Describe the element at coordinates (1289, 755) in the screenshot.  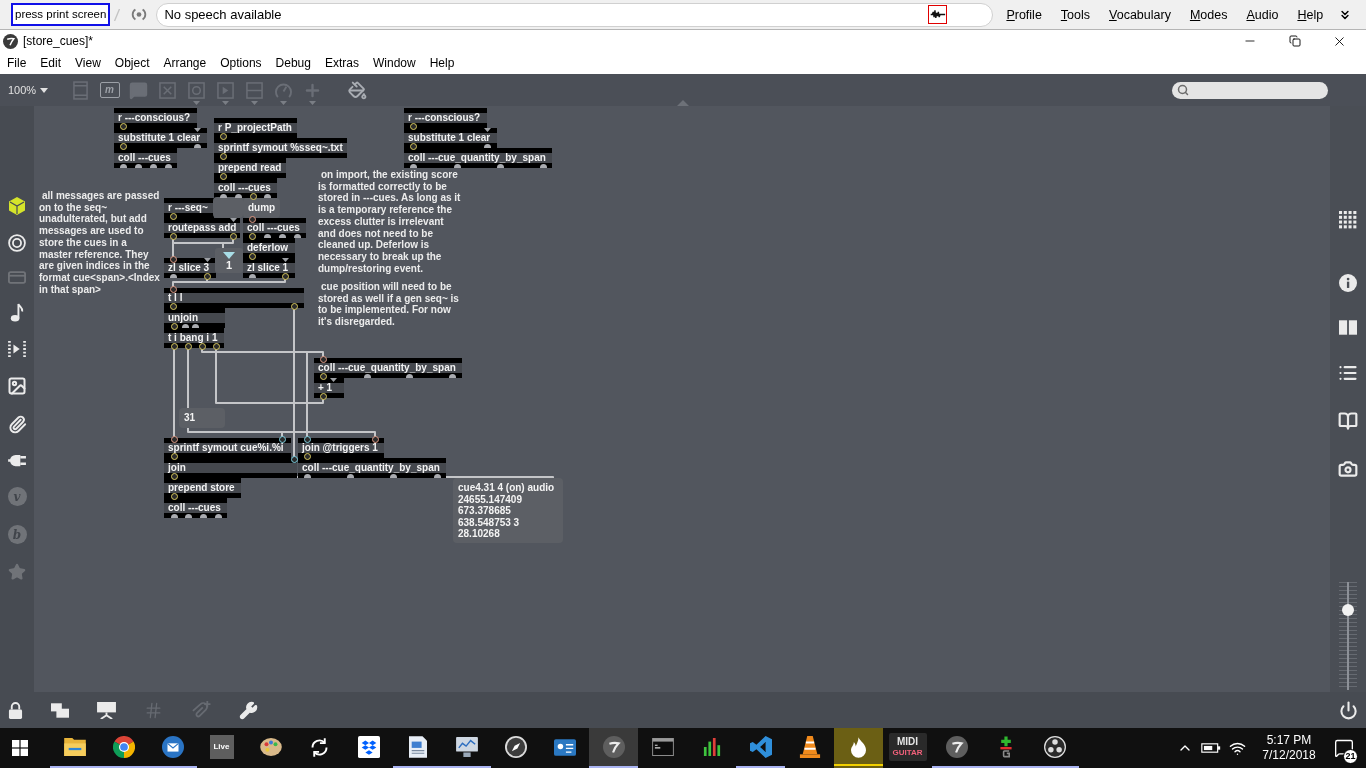
I see `clock-date: 7/12/2018` at that location.